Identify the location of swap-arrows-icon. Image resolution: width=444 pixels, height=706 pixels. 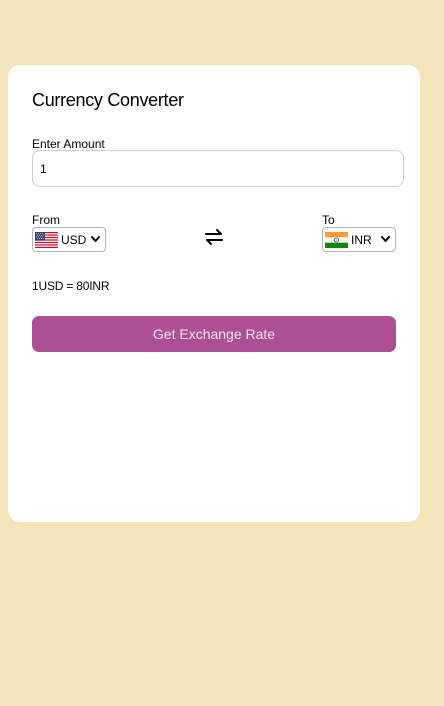
(214, 237).